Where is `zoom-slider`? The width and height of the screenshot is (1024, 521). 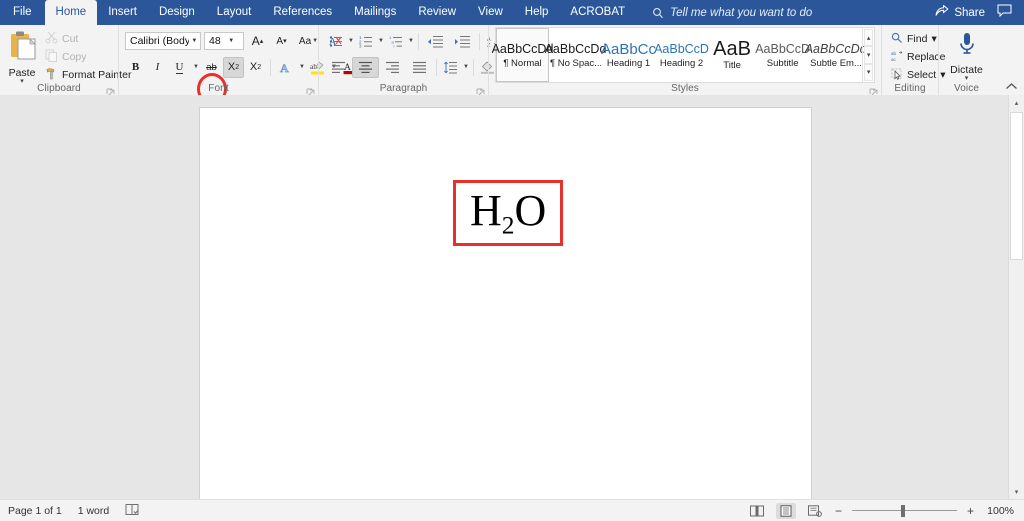 zoom-slider is located at coordinates (904, 511).